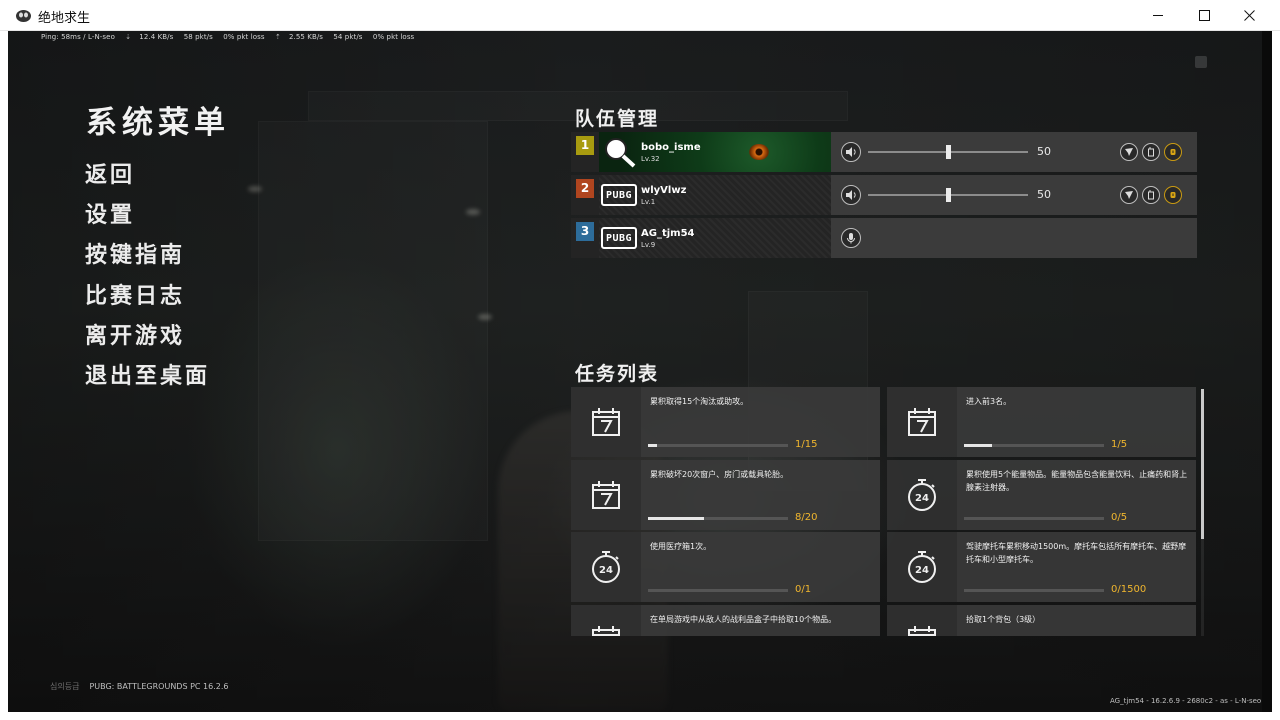 The width and height of the screenshot is (1280, 720). What do you see at coordinates (1119, 444) in the screenshot?
I see `mission-progress-count: 1/5` at bounding box center [1119, 444].